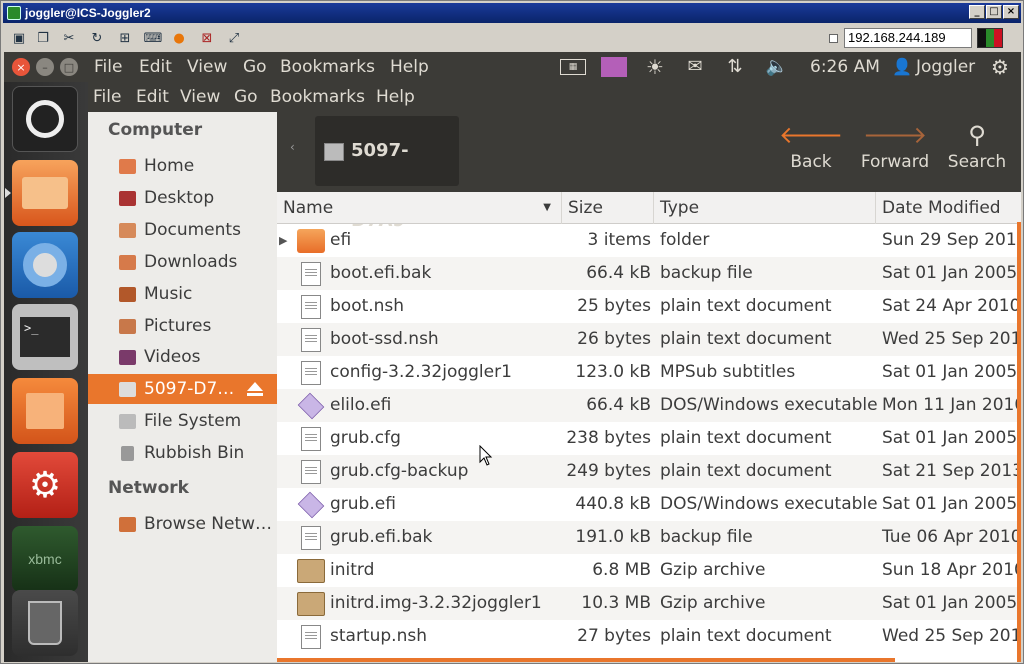 This screenshot has width=1024, height=664. I want to click on file-size: 6.8 MB, so click(621, 570).